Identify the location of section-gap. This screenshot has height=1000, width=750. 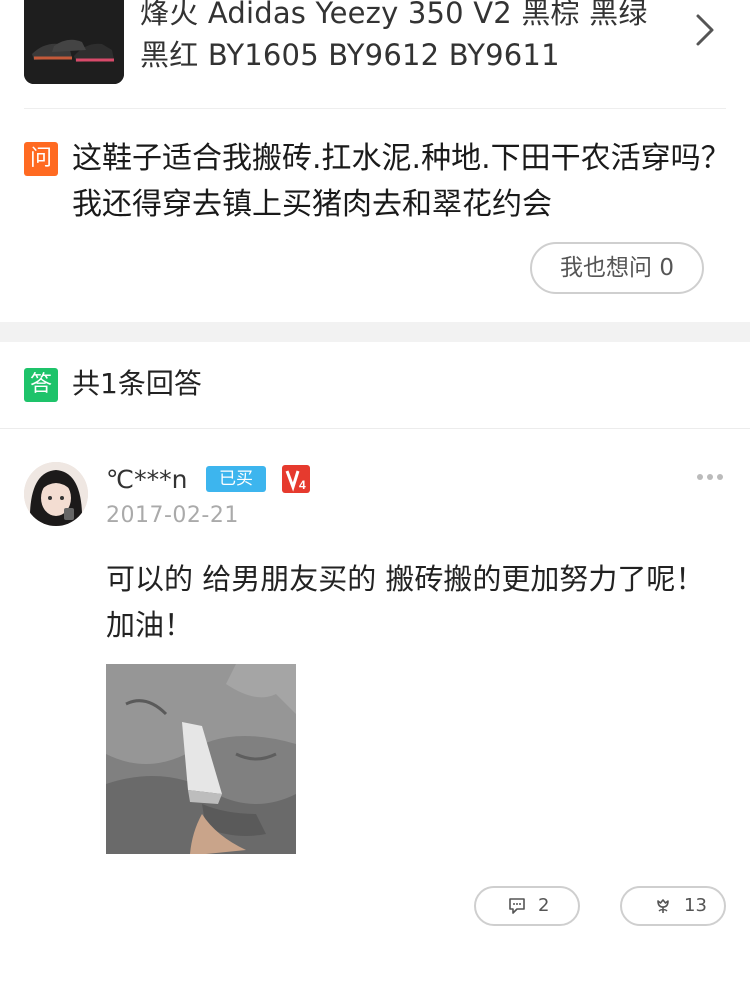
(375, 332).